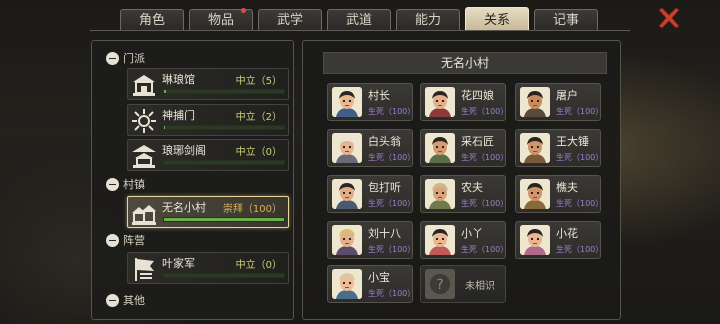 The image size is (720, 324). Describe the element at coordinates (572, 141) in the screenshot. I see `character-name: 王大锤` at that location.